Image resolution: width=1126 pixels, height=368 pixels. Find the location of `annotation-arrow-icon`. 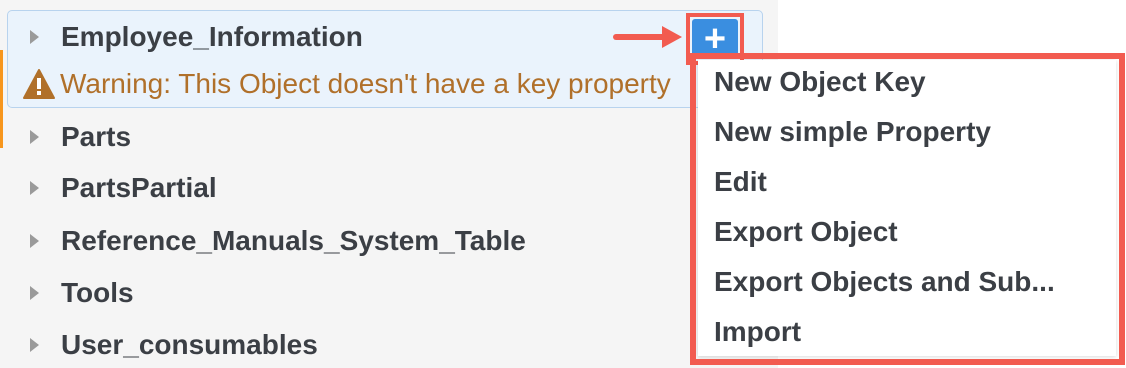

annotation-arrow-icon is located at coordinates (647, 37).